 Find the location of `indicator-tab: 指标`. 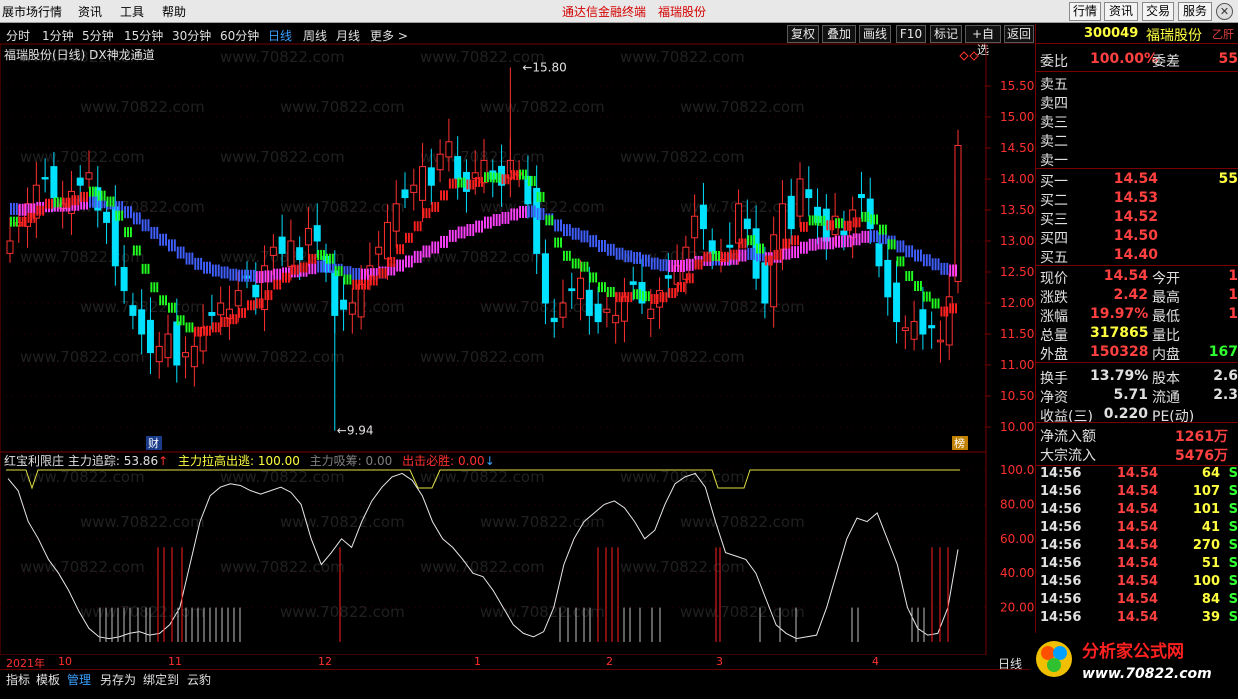

indicator-tab: 指标 is located at coordinates (18, 679).